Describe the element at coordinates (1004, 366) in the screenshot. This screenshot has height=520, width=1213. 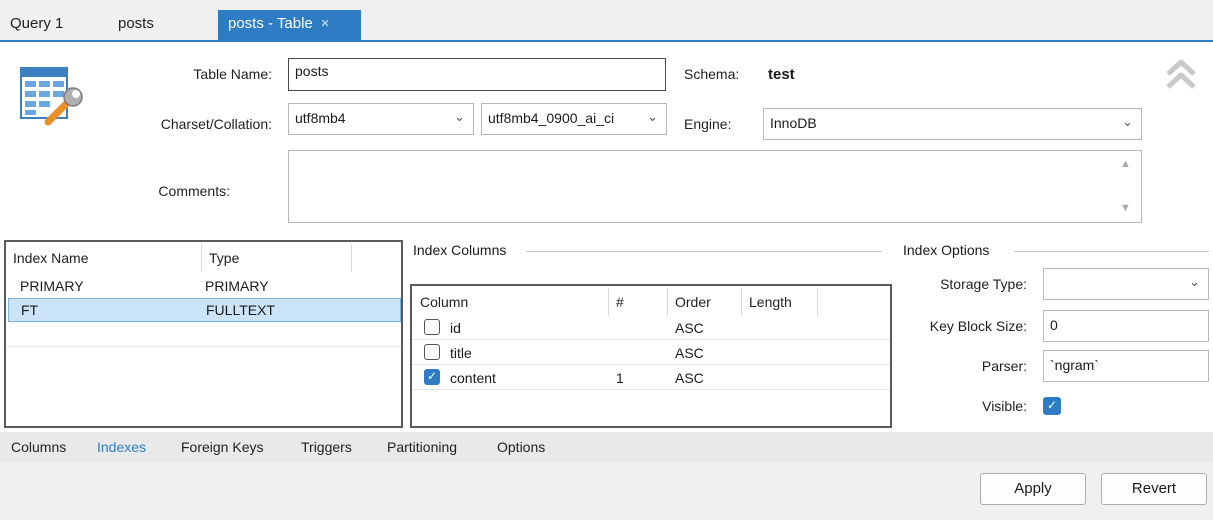
I see `parser-label: Parser:` at that location.